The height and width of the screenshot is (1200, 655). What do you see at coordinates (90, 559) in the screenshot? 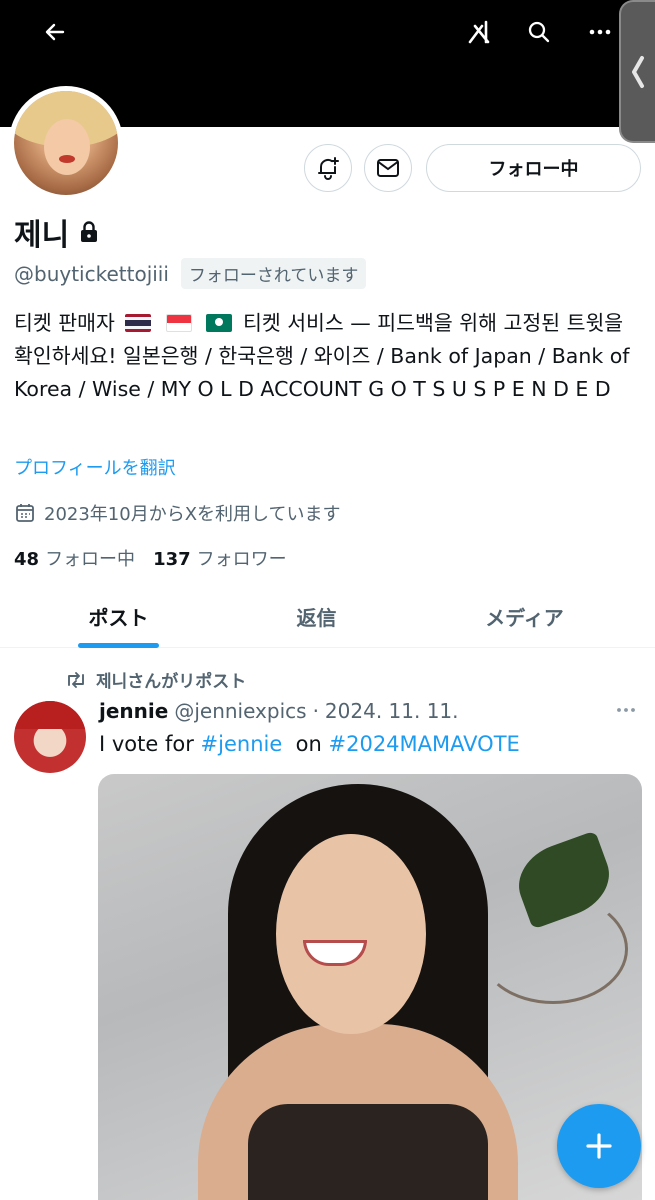
I see `following-label: フォロー中` at bounding box center [90, 559].